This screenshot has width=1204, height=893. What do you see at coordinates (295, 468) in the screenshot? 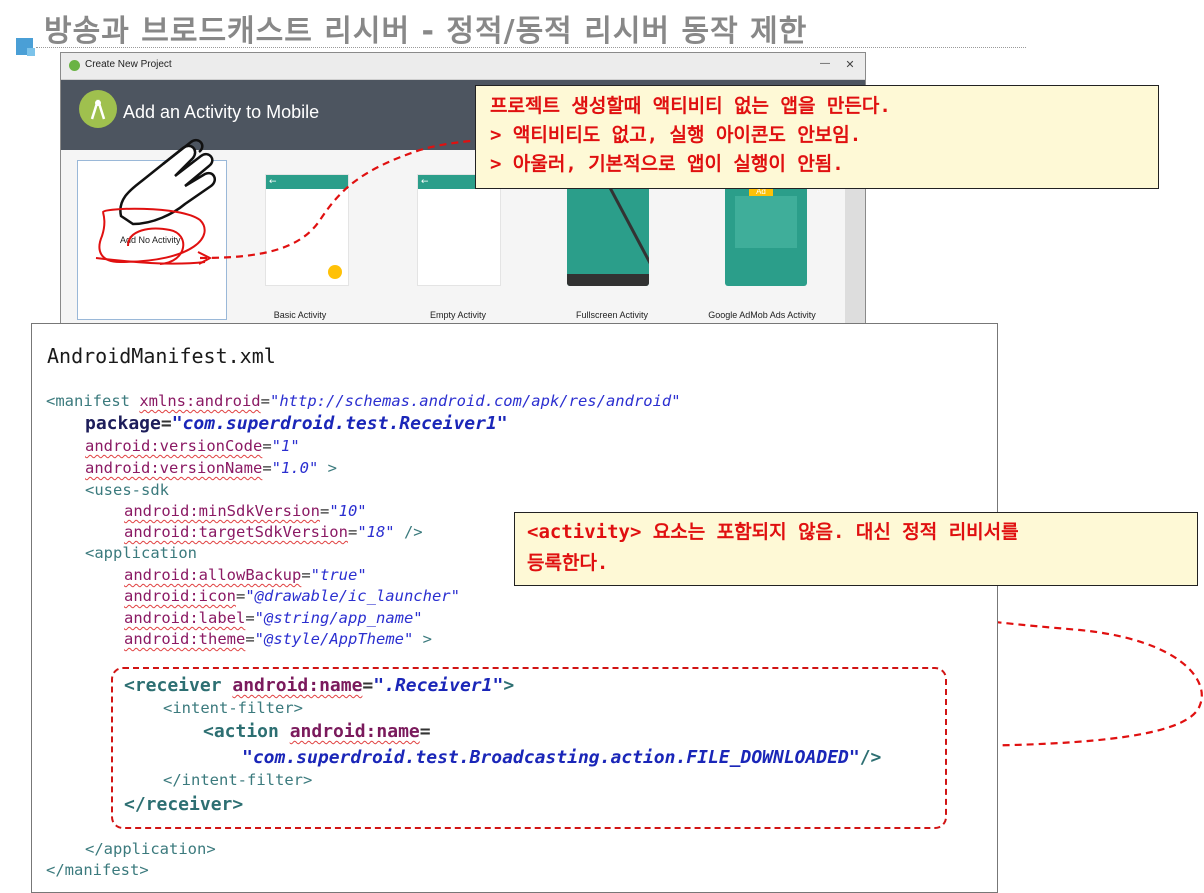
I see `code-token: "1.0"` at bounding box center [295, 468].